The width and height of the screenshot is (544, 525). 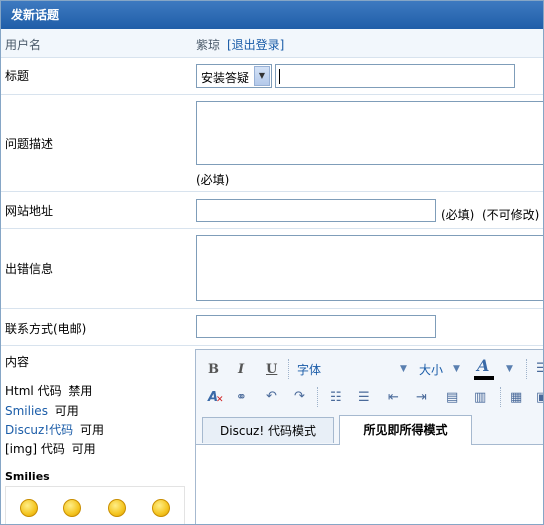 What do you see at coordinates (29, 269) in the screenshot?
I see `error-info-label: 出错信息` at bounding box center [29, 269].